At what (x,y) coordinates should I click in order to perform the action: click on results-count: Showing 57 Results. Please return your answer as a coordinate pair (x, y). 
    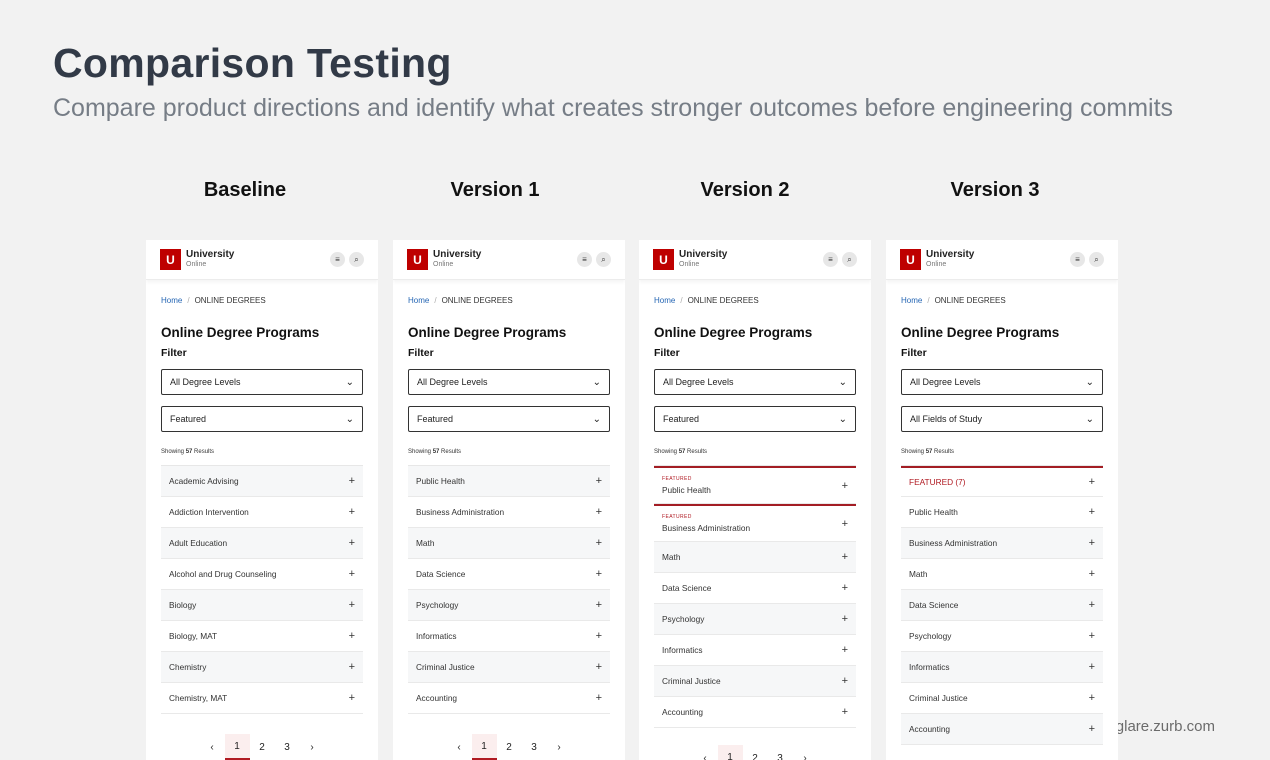
    Looking at the image, I should click on (755, 443).